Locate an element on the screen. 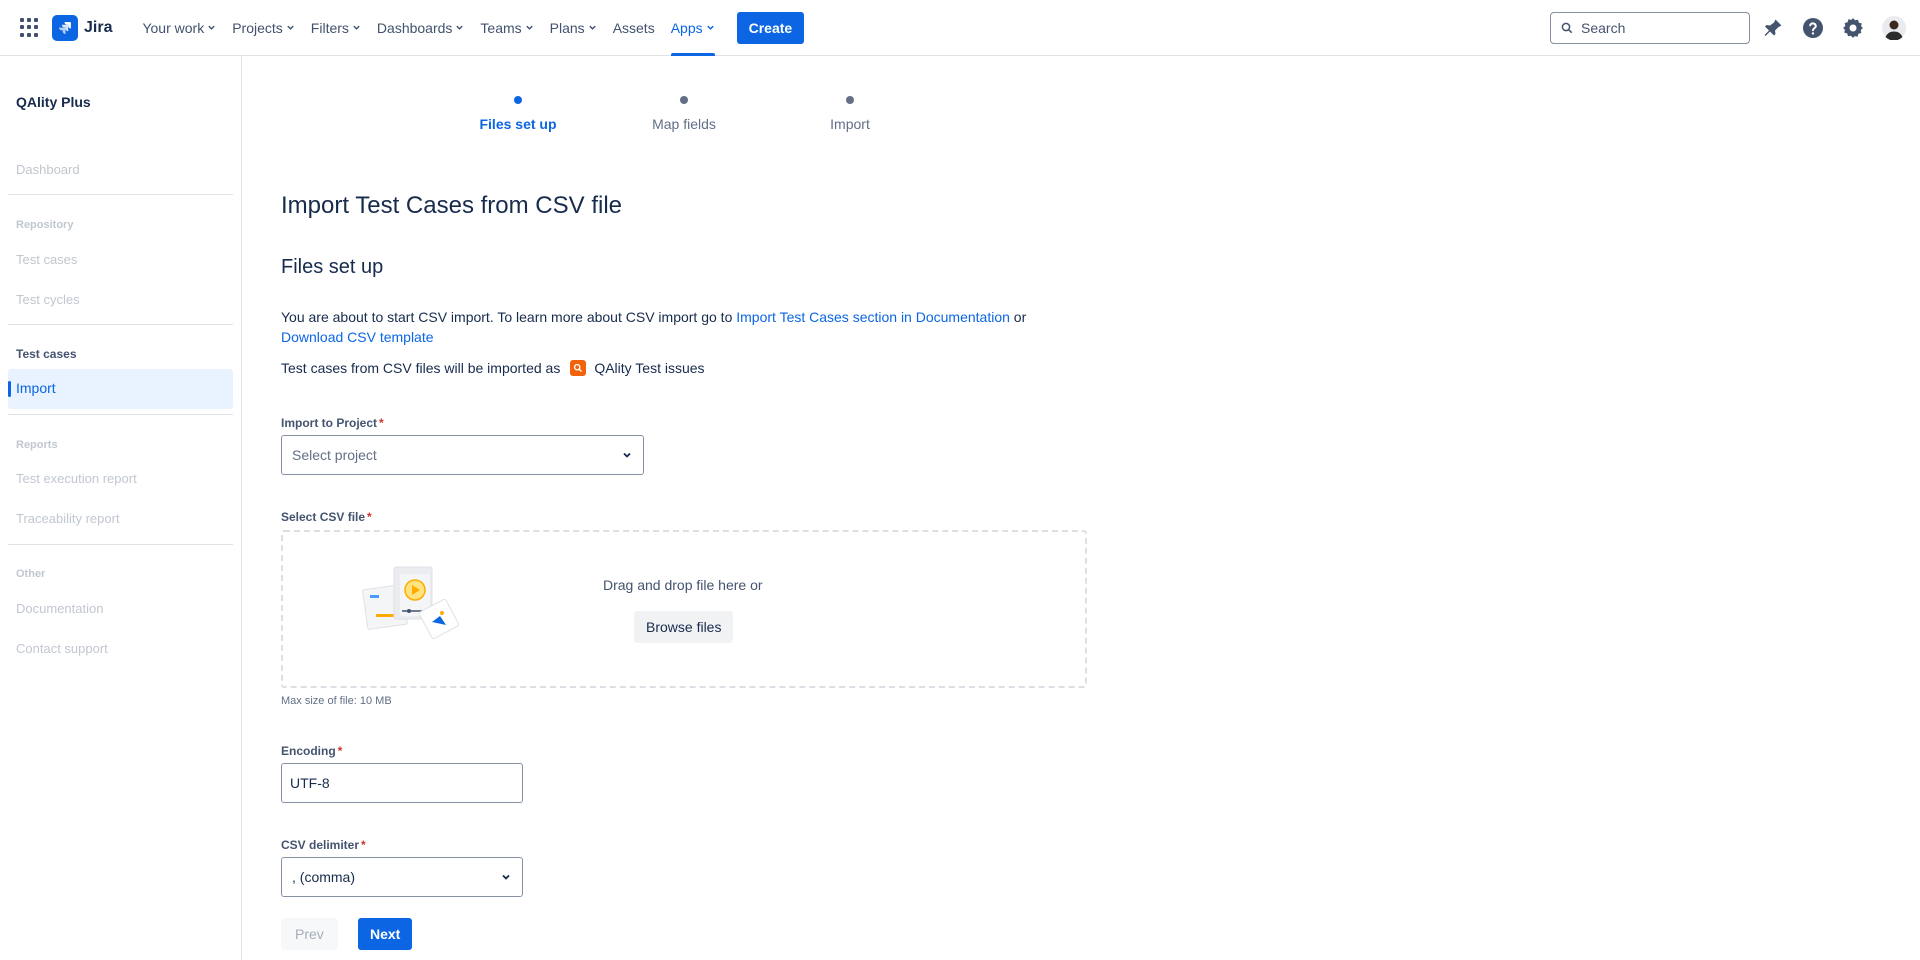 This screenshot has height=960, width=1920. sidebar-section-test-cases: Test cases is located at coordinates (46, 354).